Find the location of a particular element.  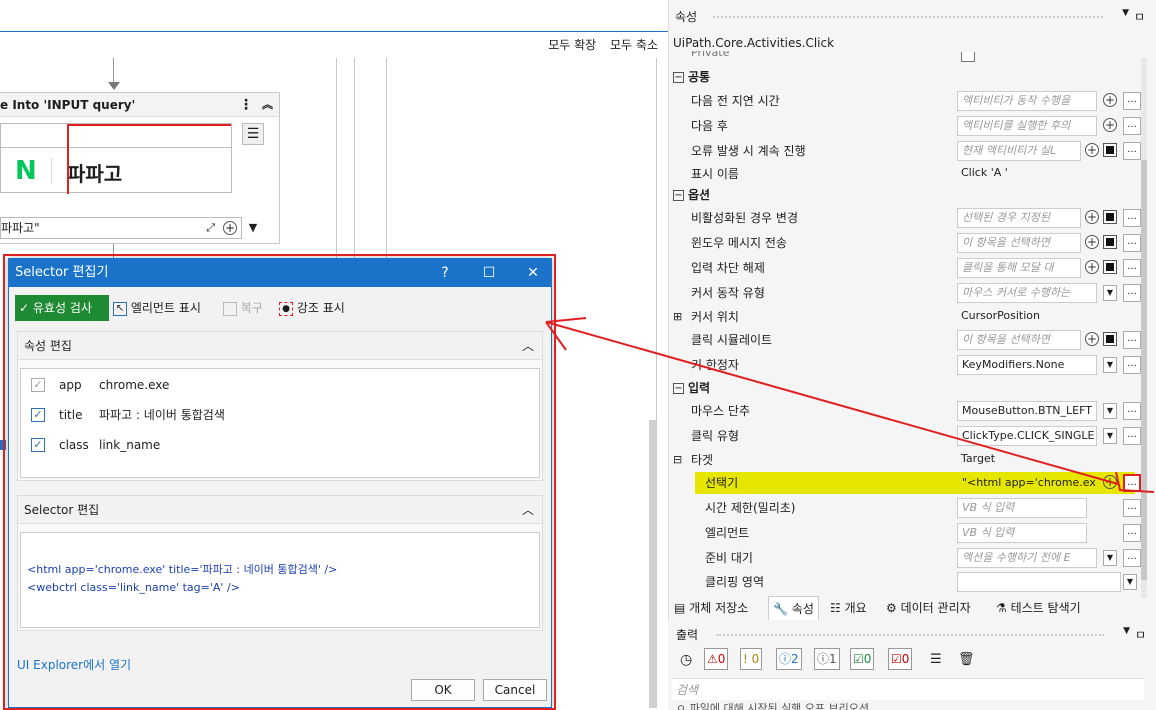

property-value: 현재 액티비티가 실L is located at coordinates (1019, 151).